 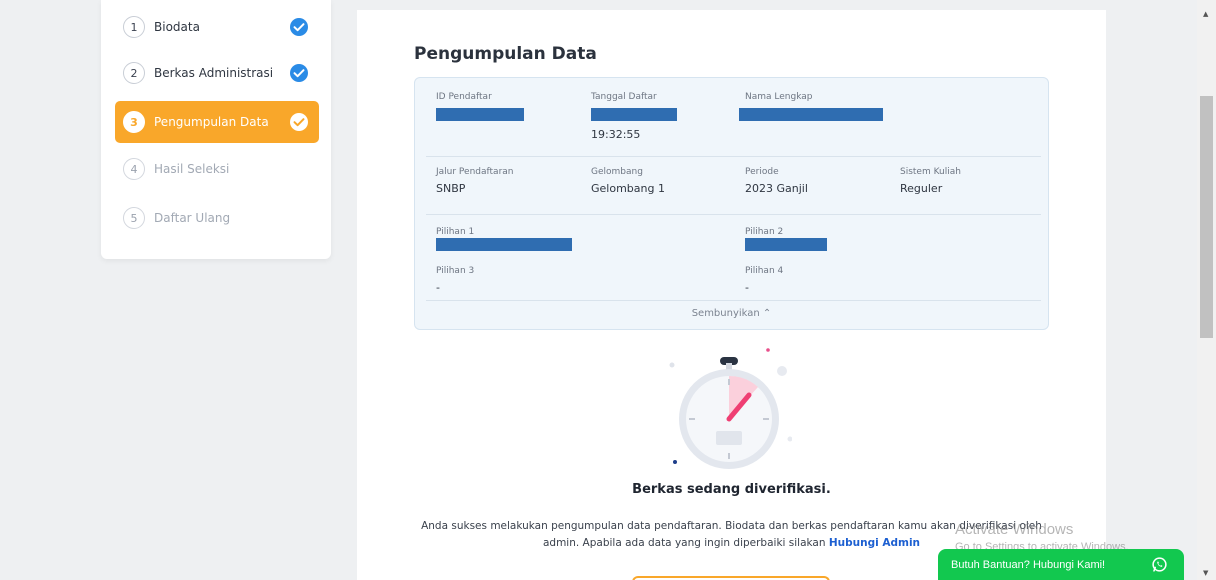 I want to click on whatsapp-help-button: Butuh Bantuan? Hubungi Kami!, so click(x=1061, y=564).